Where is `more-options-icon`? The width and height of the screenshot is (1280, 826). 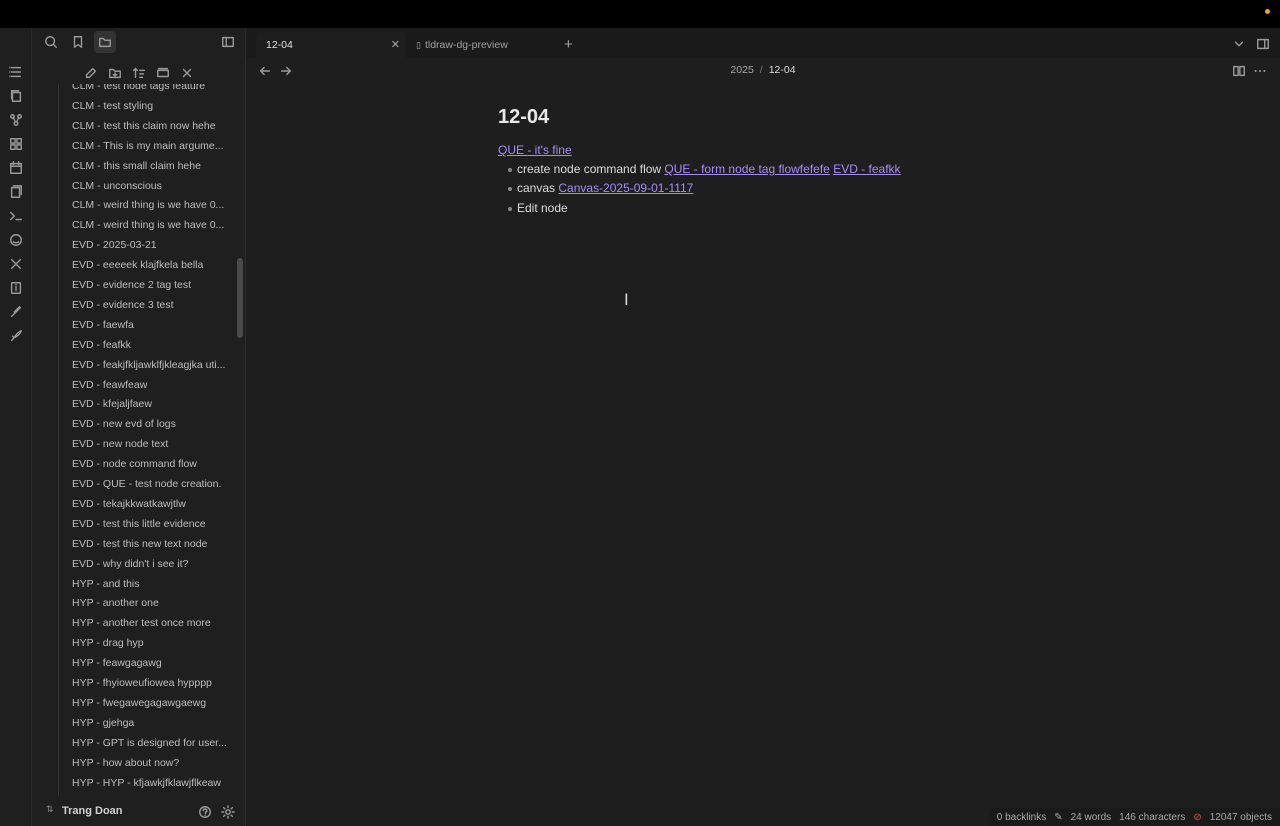 more-options-icon is located at coordinates (1260, 71).